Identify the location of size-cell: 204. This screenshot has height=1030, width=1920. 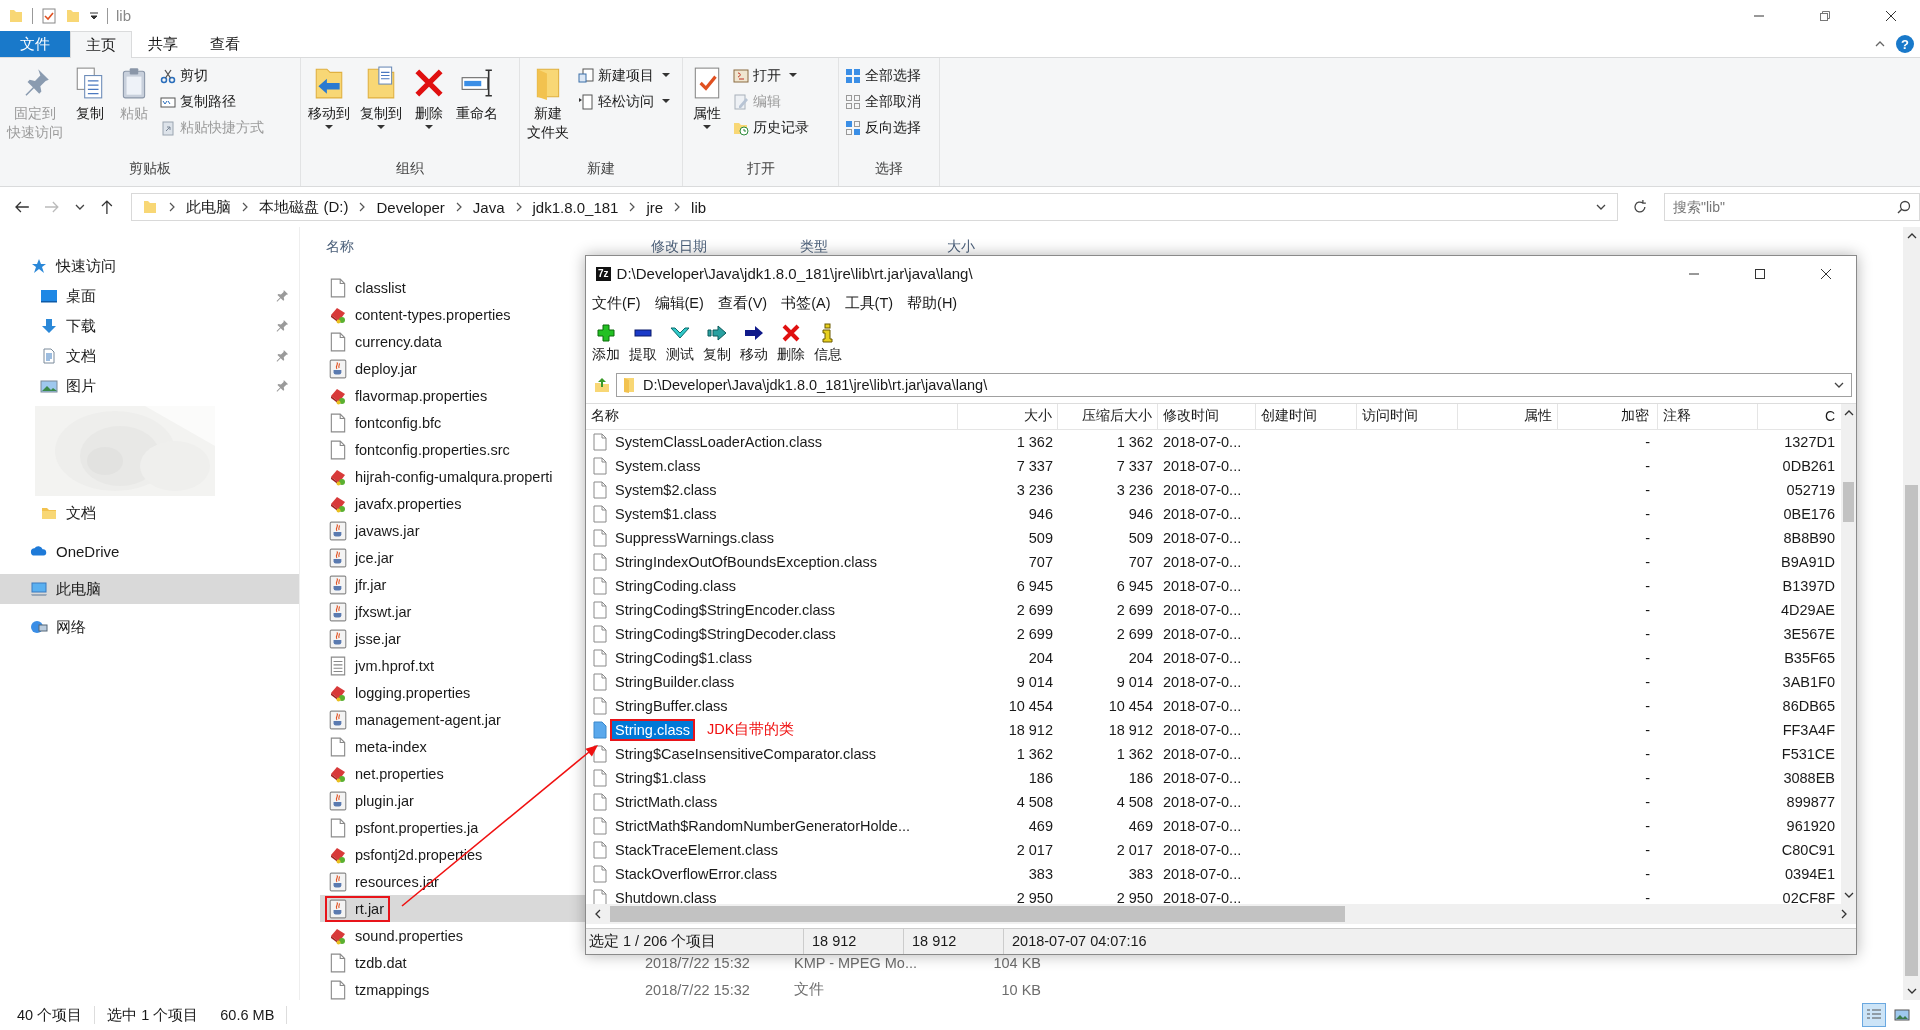
(1040, 657).